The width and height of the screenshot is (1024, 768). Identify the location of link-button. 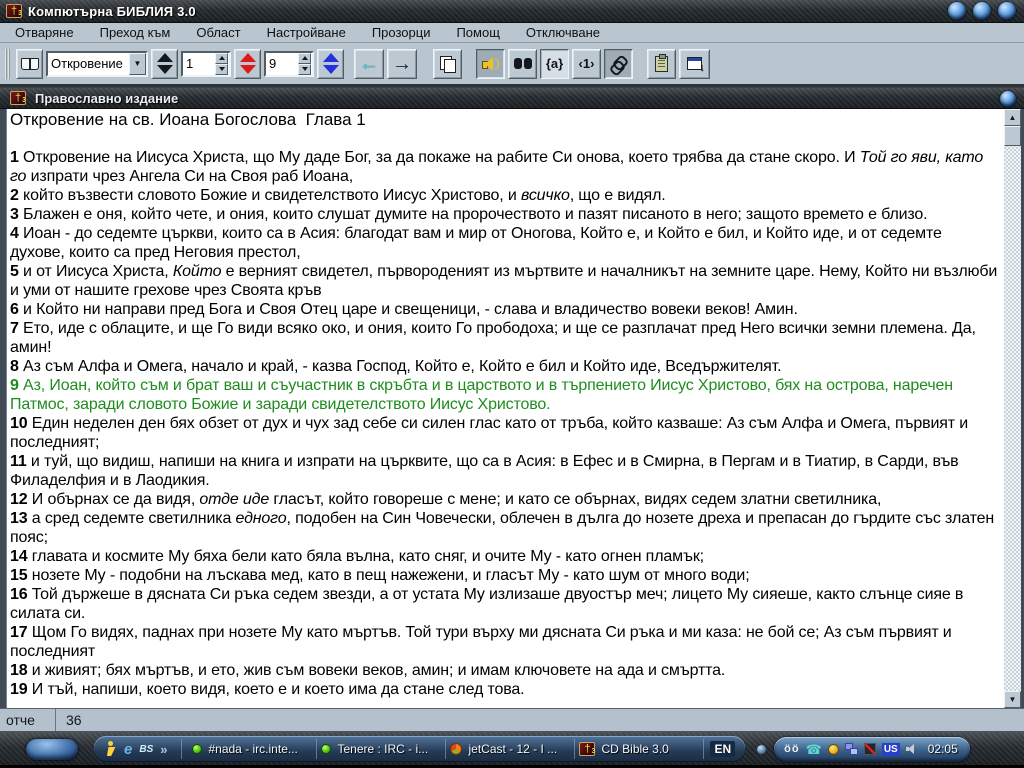
(618, 63).